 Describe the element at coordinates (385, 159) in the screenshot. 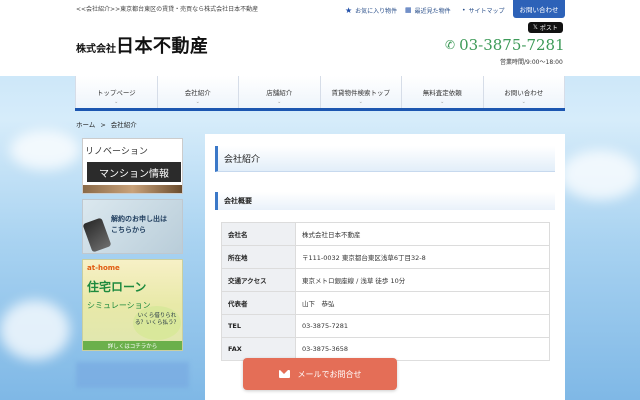

I see `page-title: 会社紹介` at that location.